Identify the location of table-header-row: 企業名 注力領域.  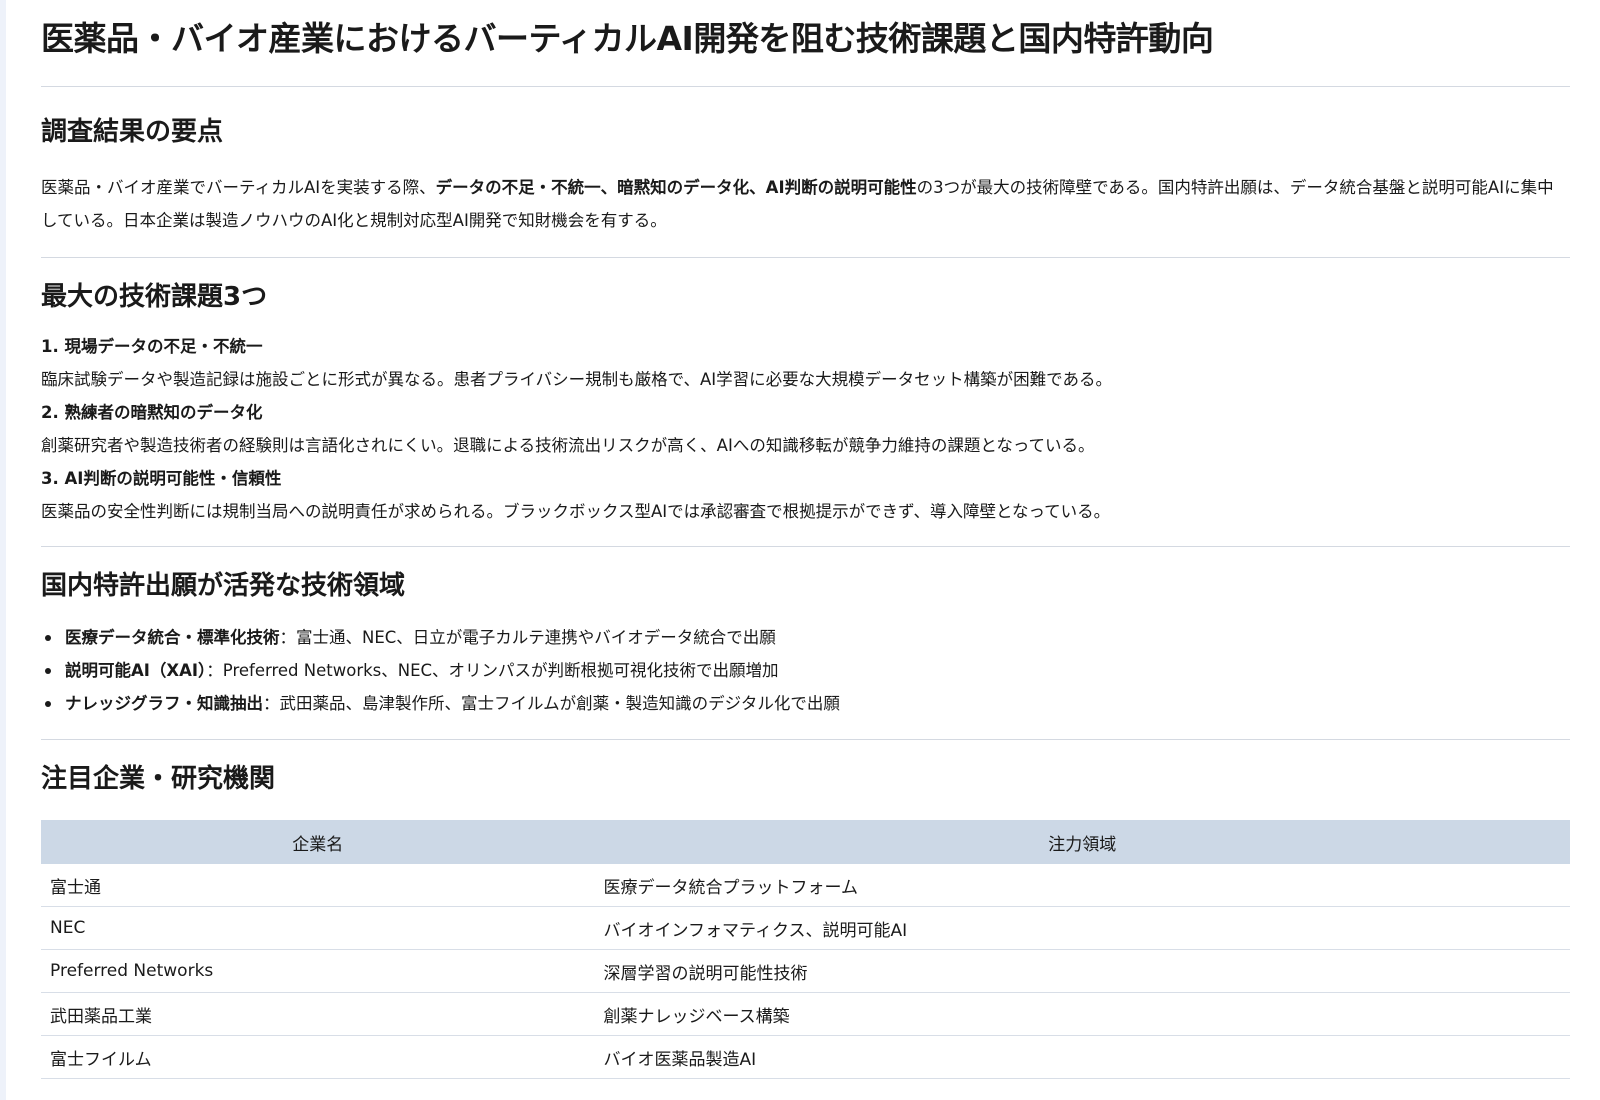
(805, 842).